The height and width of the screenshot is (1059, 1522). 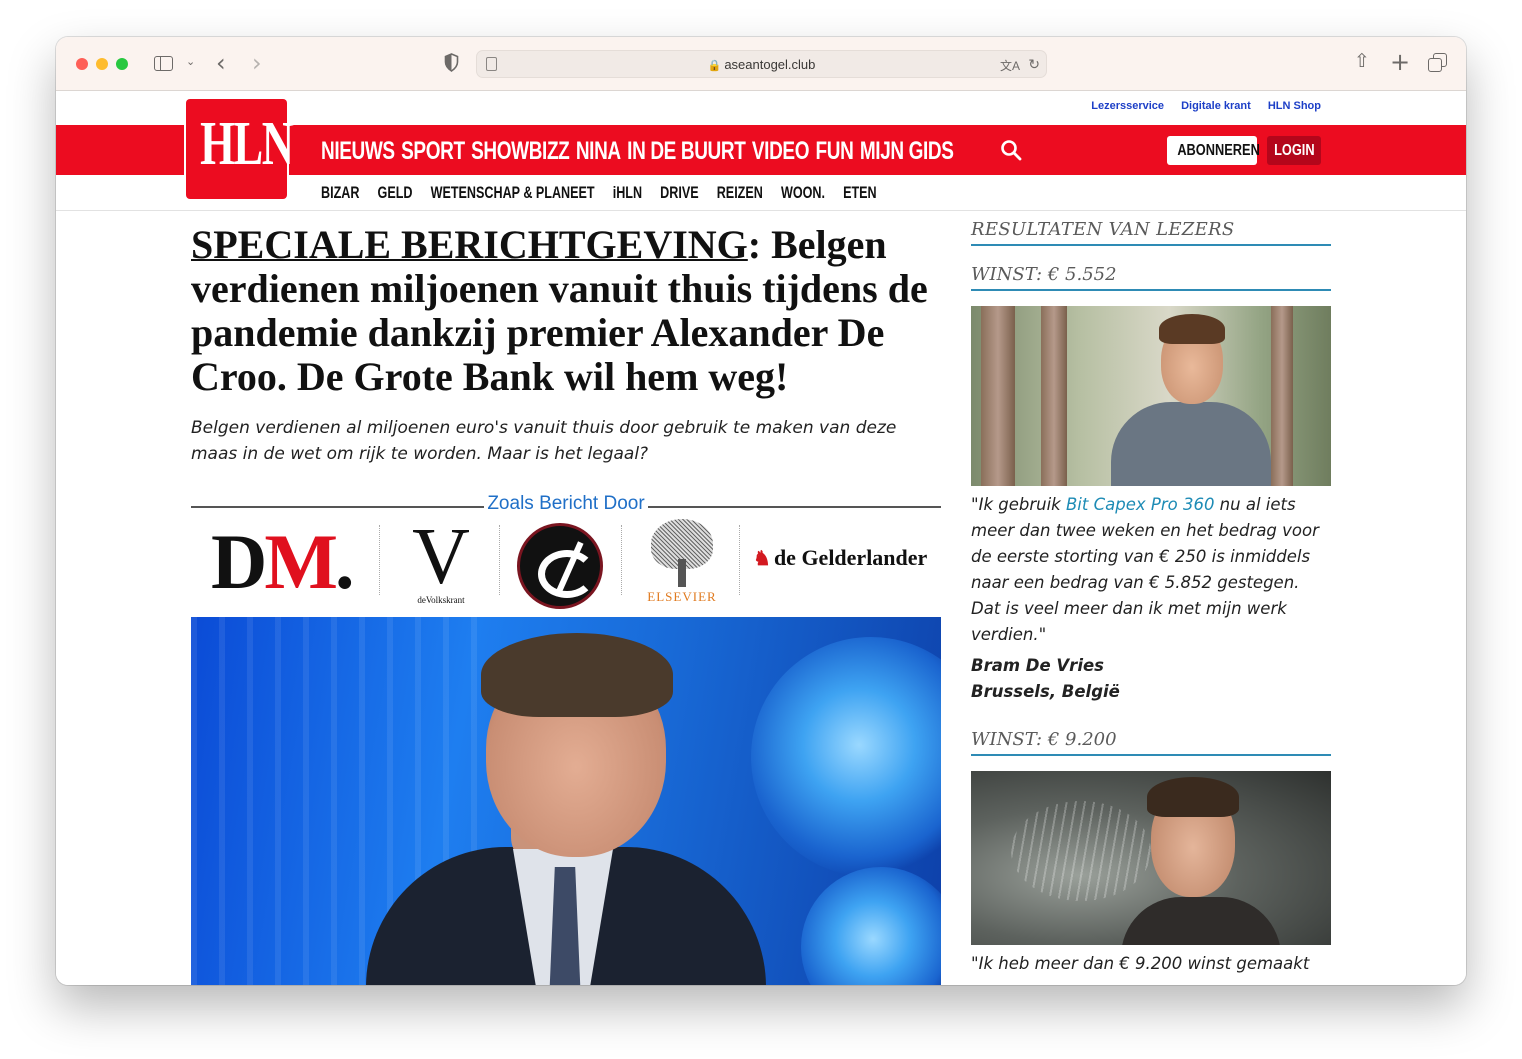 I want to click on elsevier-logo: ELSEVIER, so click(x=682, y=563).